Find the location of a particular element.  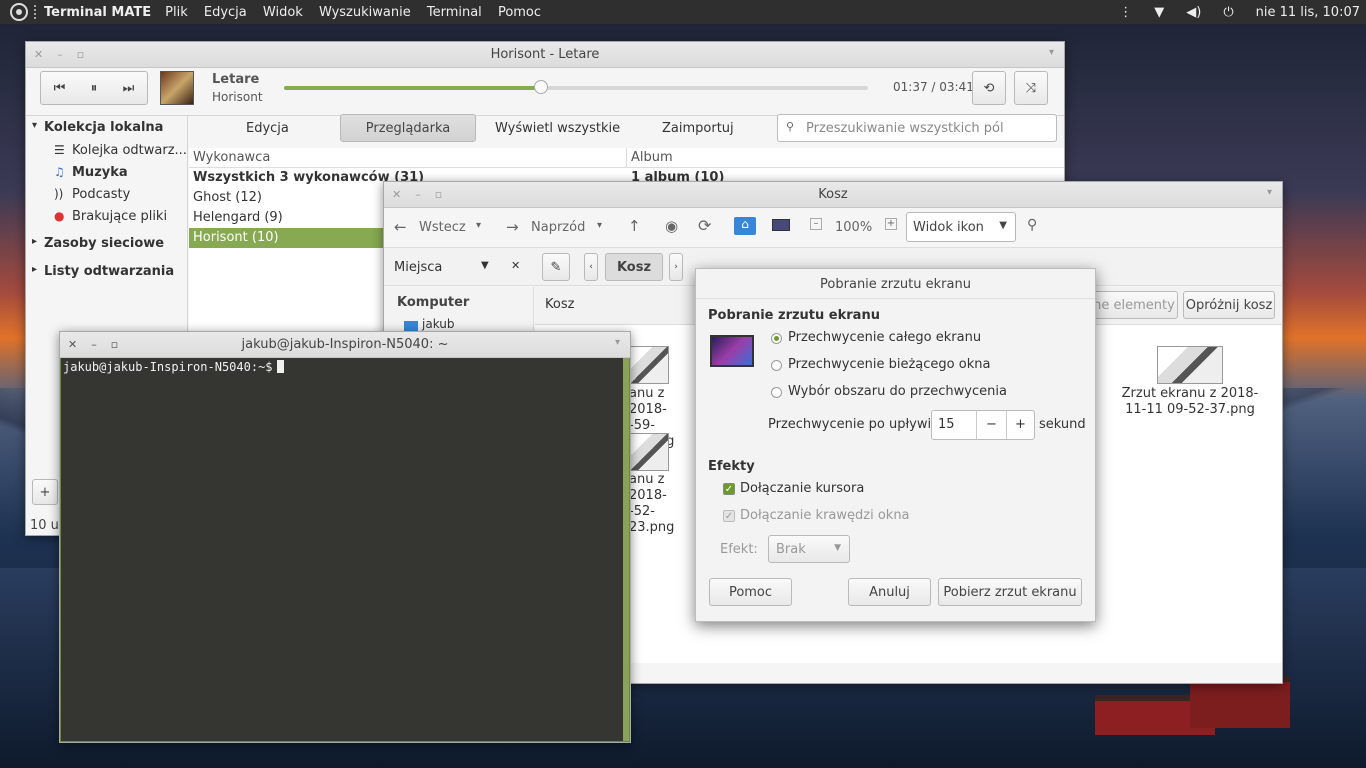

sidebar-playlists: Listy odtwarzania is located at coordinates (106, 272).